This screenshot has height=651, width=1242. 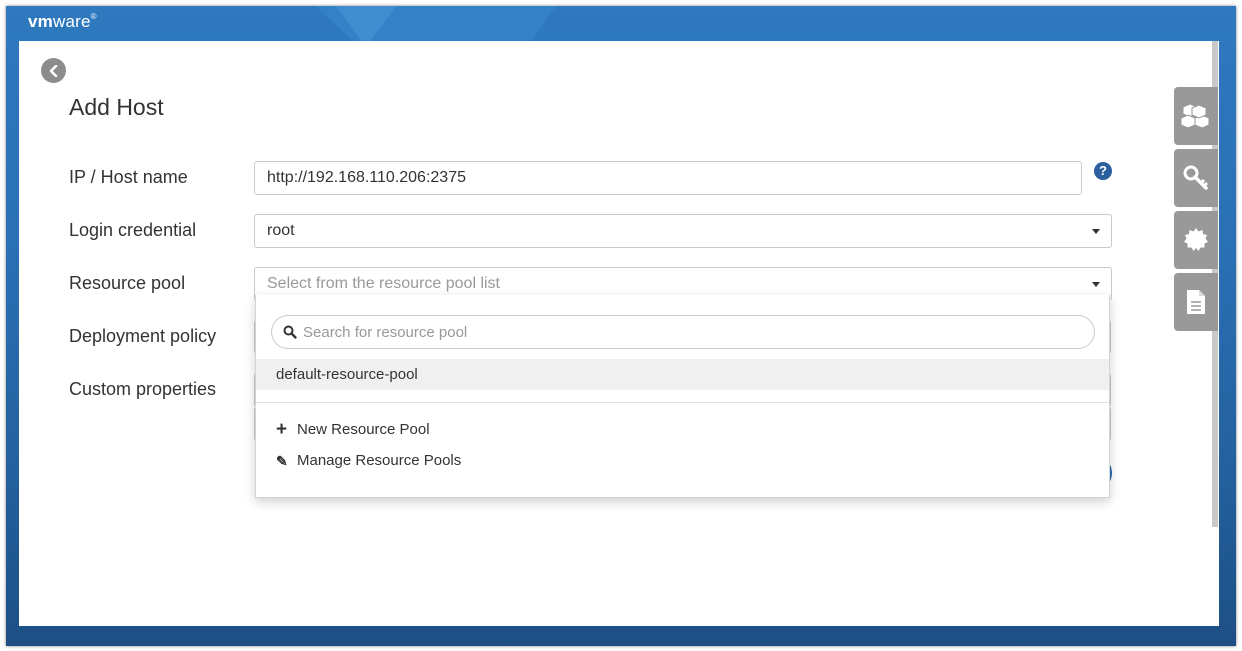 I want to click on resource-pool-placeholder: Select from the resource pool list, so click(x=383, y=283).